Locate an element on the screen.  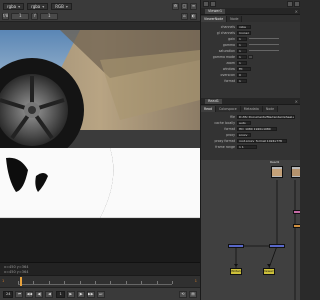
gamma-button: Y is located at coordinates (35, 16).